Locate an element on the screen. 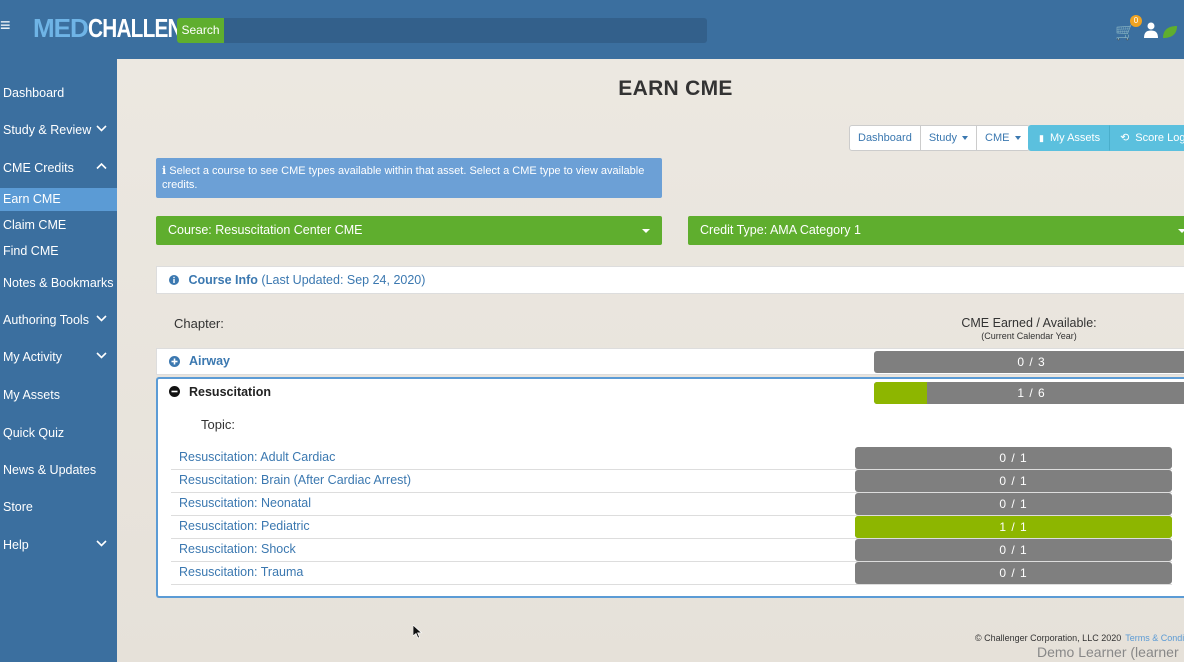 The width and height of the screenshot is (1184, 662). progress-text: 1 / 1 is located at coordinates (1013, 527).